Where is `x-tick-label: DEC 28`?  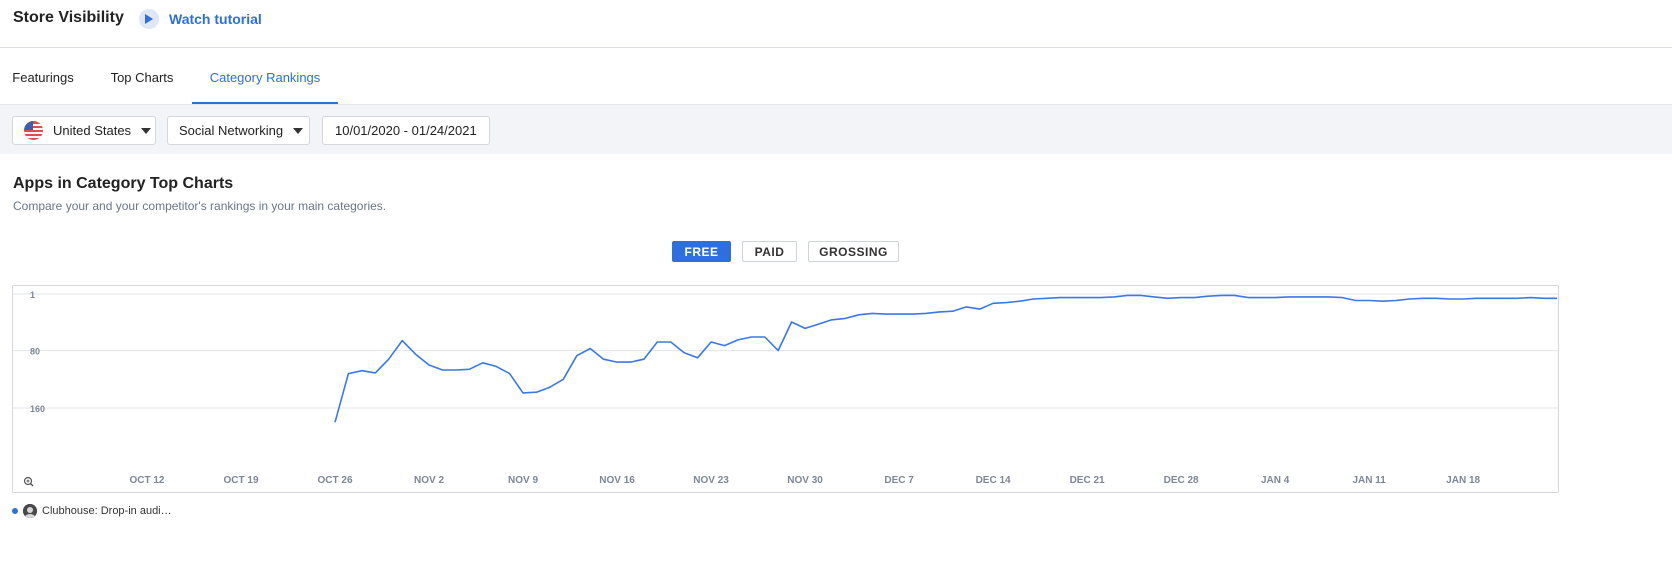 x-tick-label: DEC 28 is located at coordinates (1181, 480).